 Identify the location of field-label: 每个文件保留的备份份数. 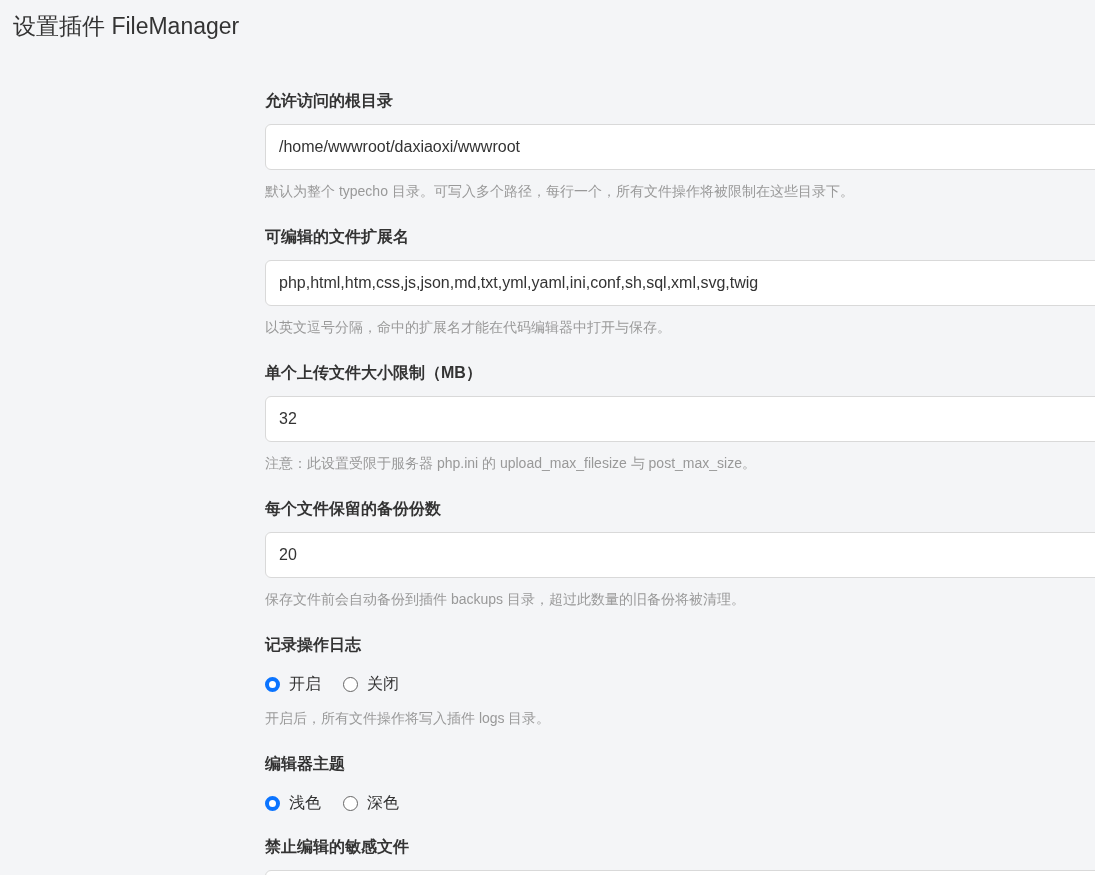
(353, 509).